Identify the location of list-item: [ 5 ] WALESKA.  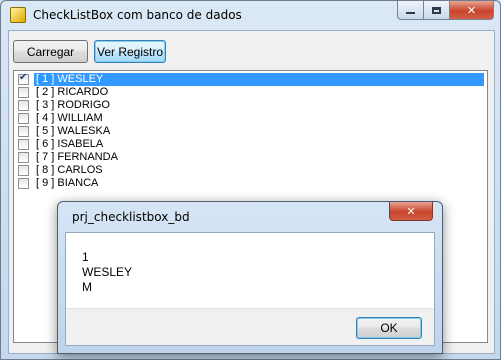
(250, 131).